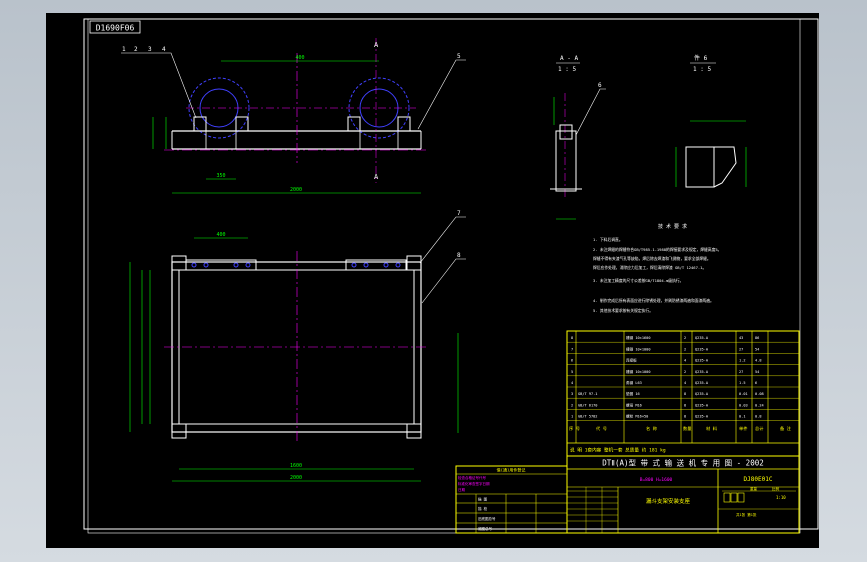 Image resolution: width=867 pixels, height=562 pixels. I want to click on bom-cell-w1: 0.1, so click(742, 417).